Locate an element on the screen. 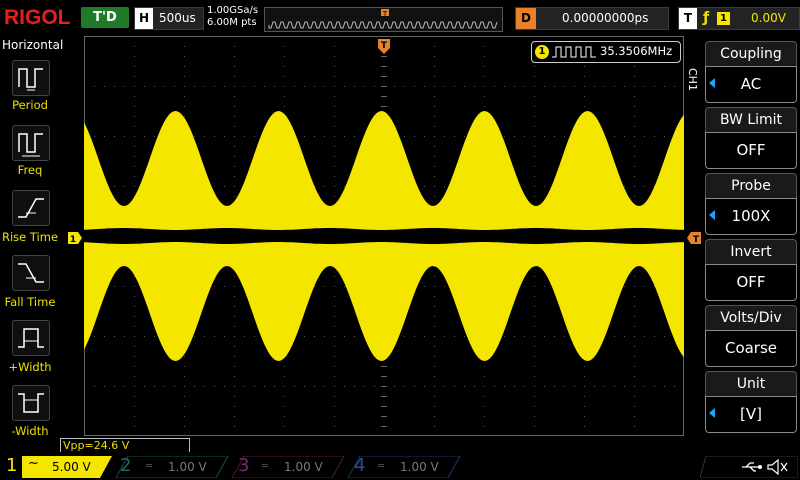 The height and width of the screenshot is (480, 800). timebase-value: 500us is located at coordinates (177, 18).